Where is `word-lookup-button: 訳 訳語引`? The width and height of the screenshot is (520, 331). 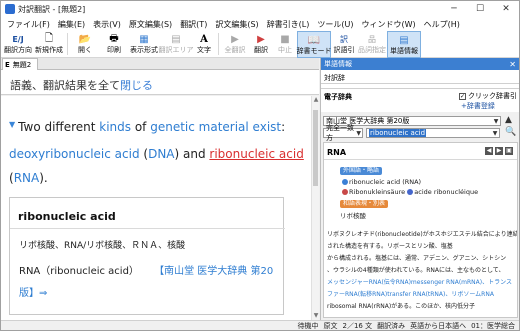
word-lookup-button: 訳 訳語引 is located at coordinates (344, 44).